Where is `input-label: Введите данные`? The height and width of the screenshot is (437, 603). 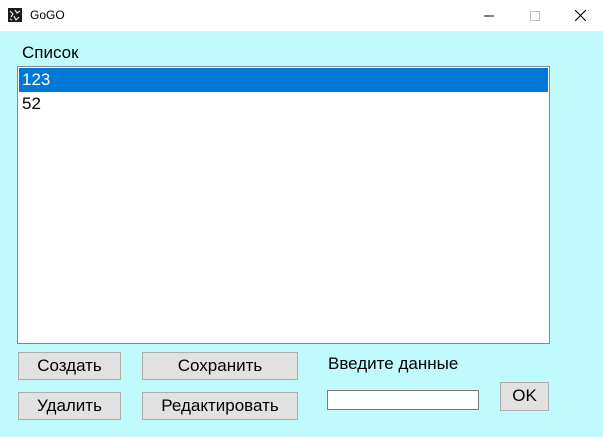
input-label: Введите данные is located at coordinates (393, 363).